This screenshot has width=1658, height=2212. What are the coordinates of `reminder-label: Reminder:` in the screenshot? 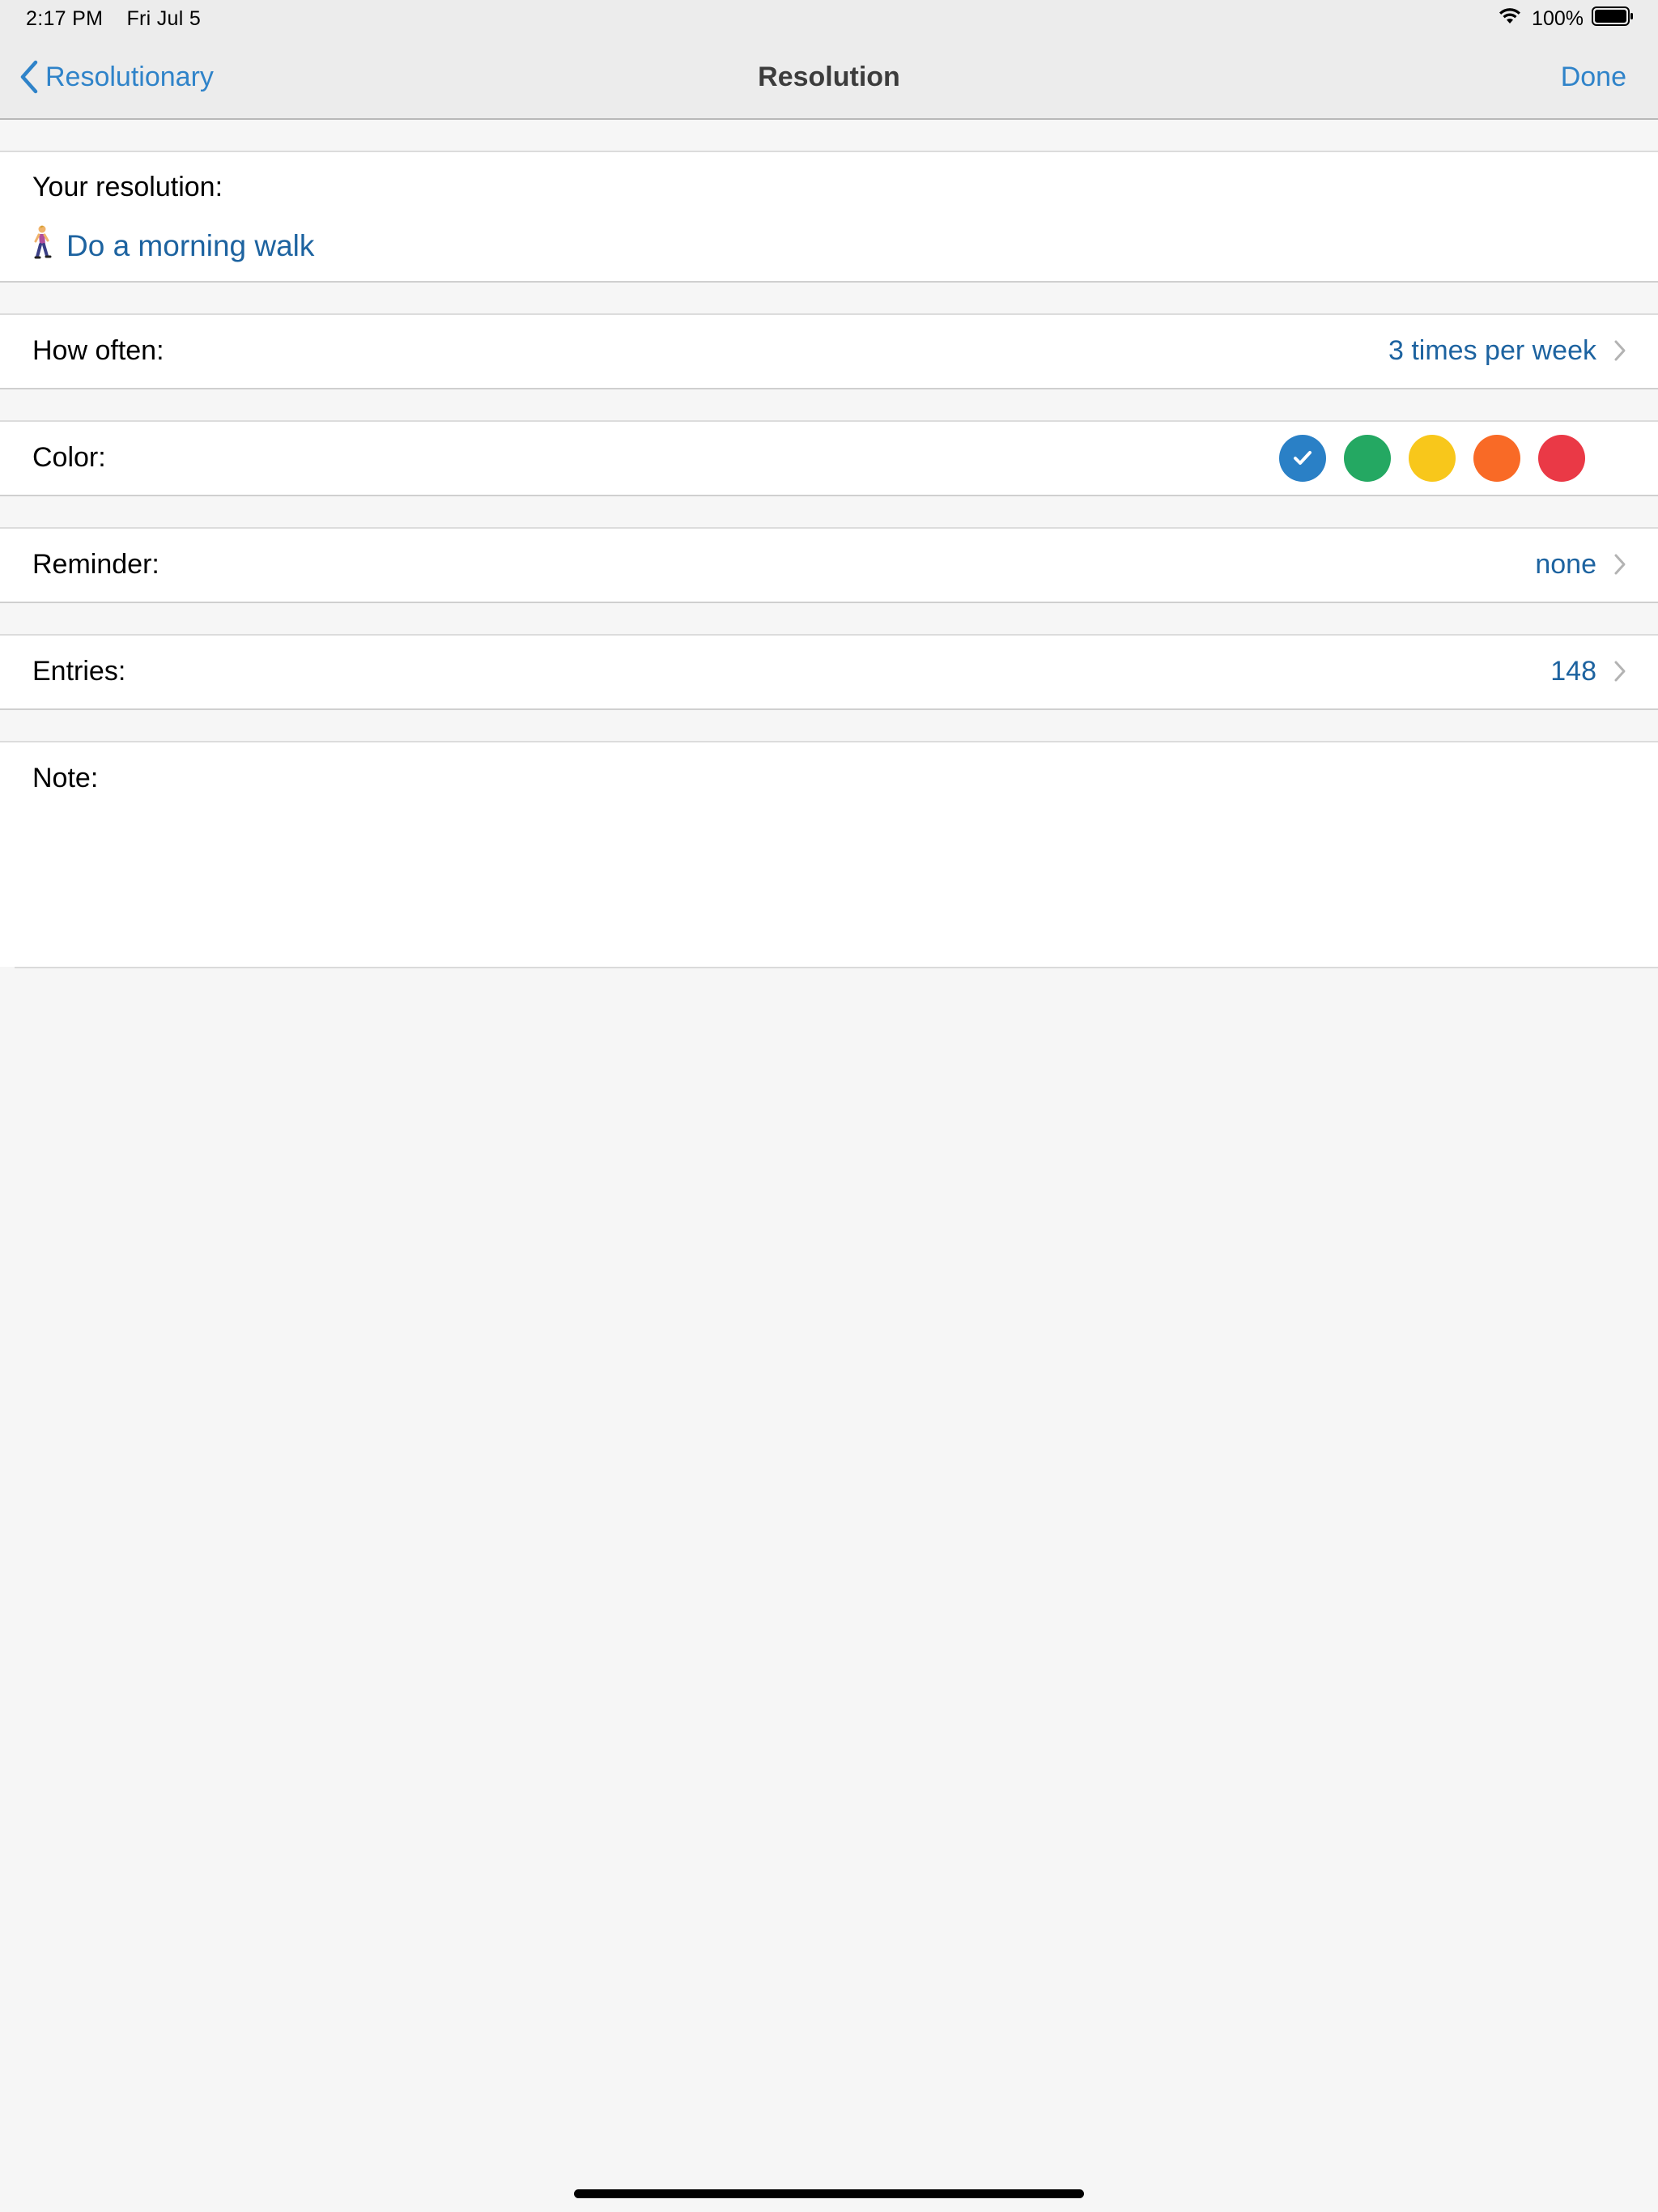 It's located at (95, 564).